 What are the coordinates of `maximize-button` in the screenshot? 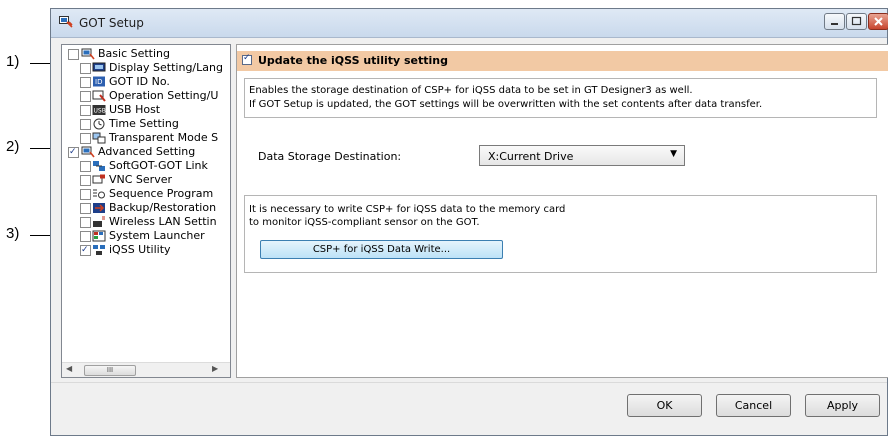 It's located at (856, 21).